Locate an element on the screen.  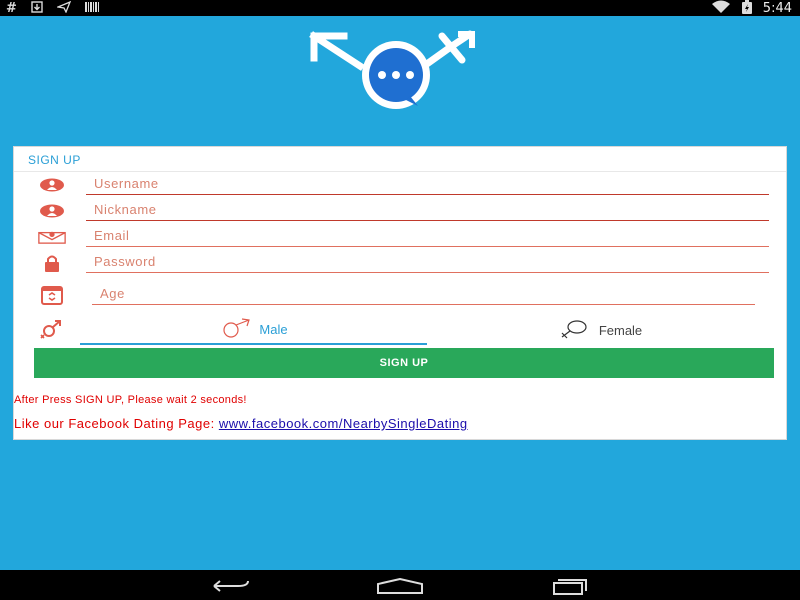
username-input: Username is located at coordinates (427, 184).